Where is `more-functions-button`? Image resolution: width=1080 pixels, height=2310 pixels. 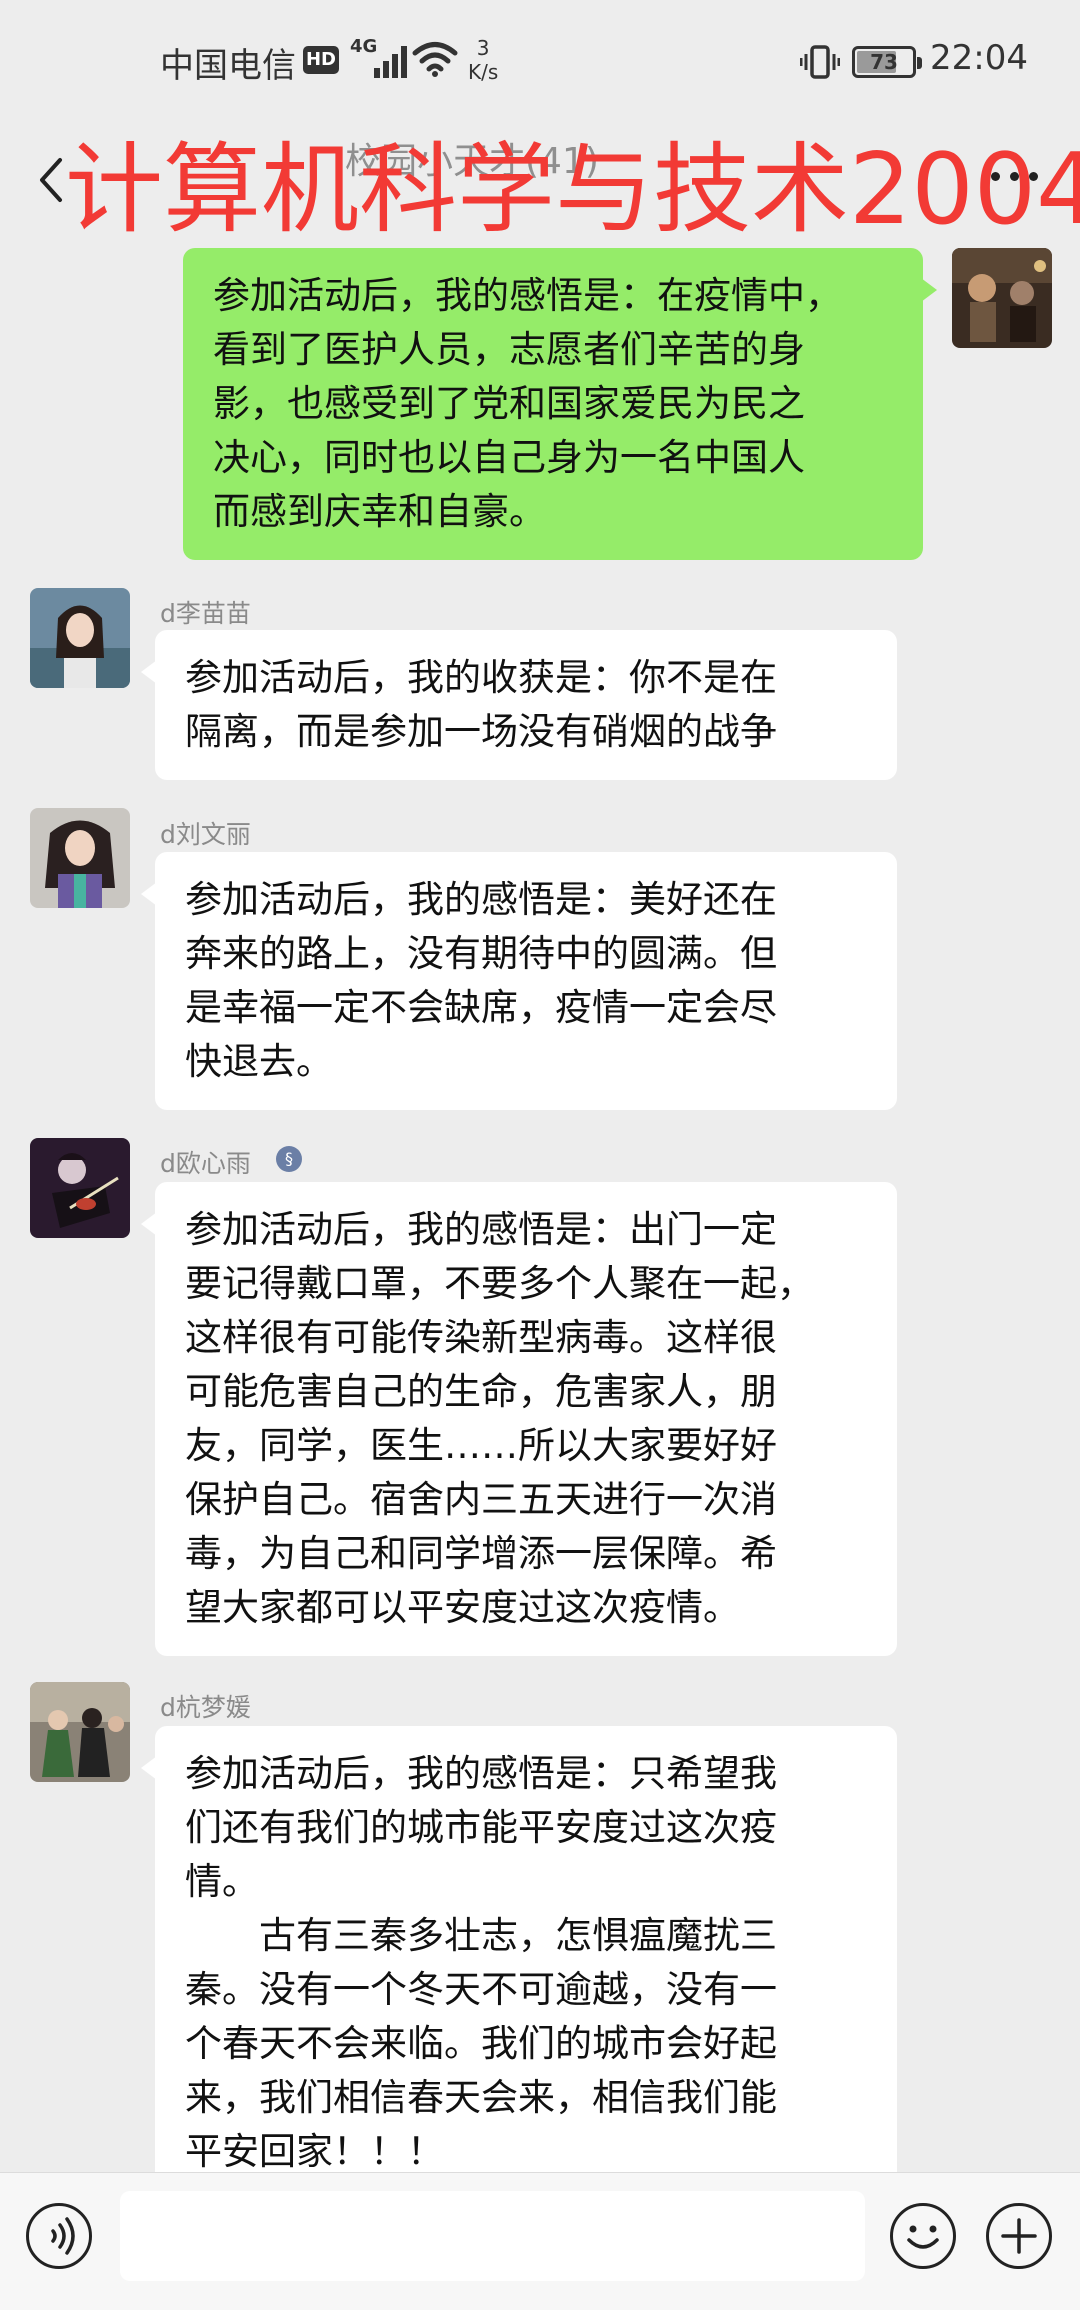
more-functions-button is located at coordinates (1019, 2236).